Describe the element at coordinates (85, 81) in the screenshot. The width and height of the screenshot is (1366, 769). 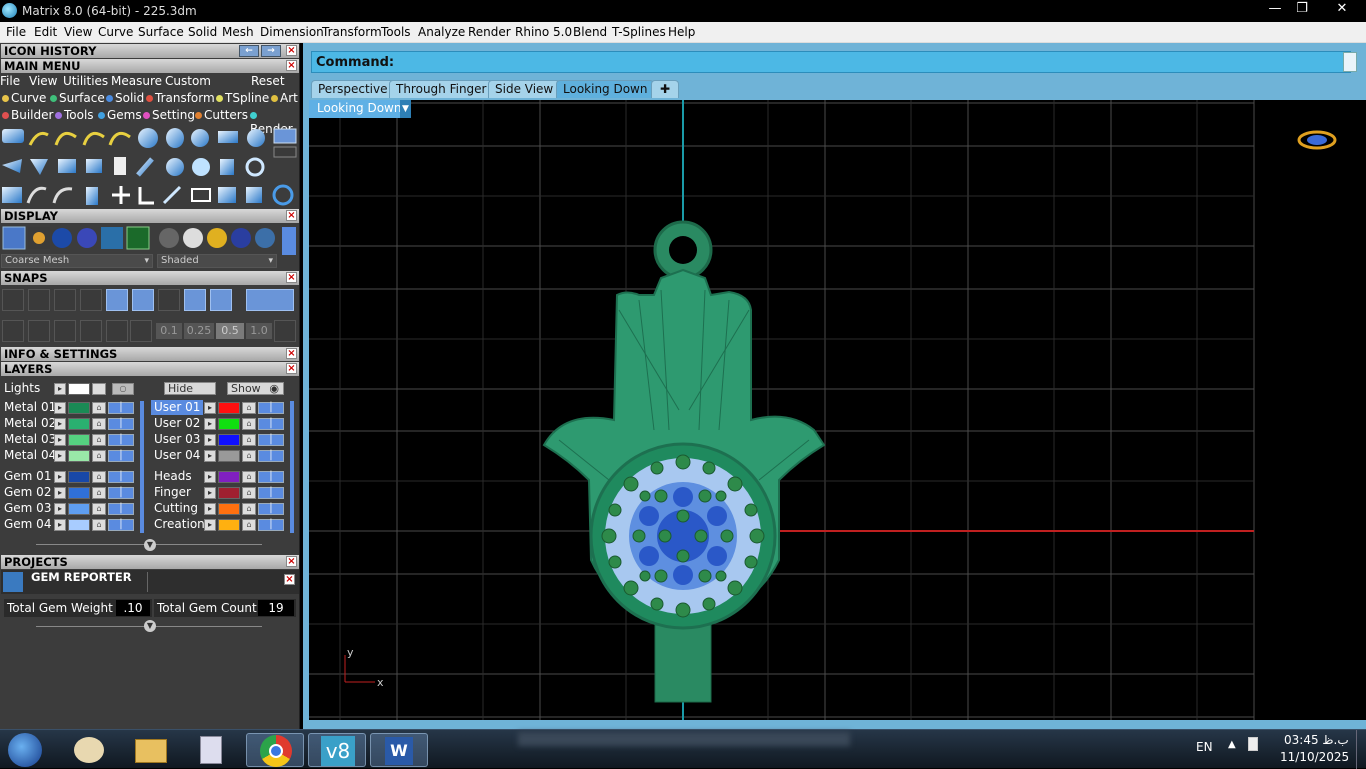
I see `mm-utilities: Utilities` at that location.